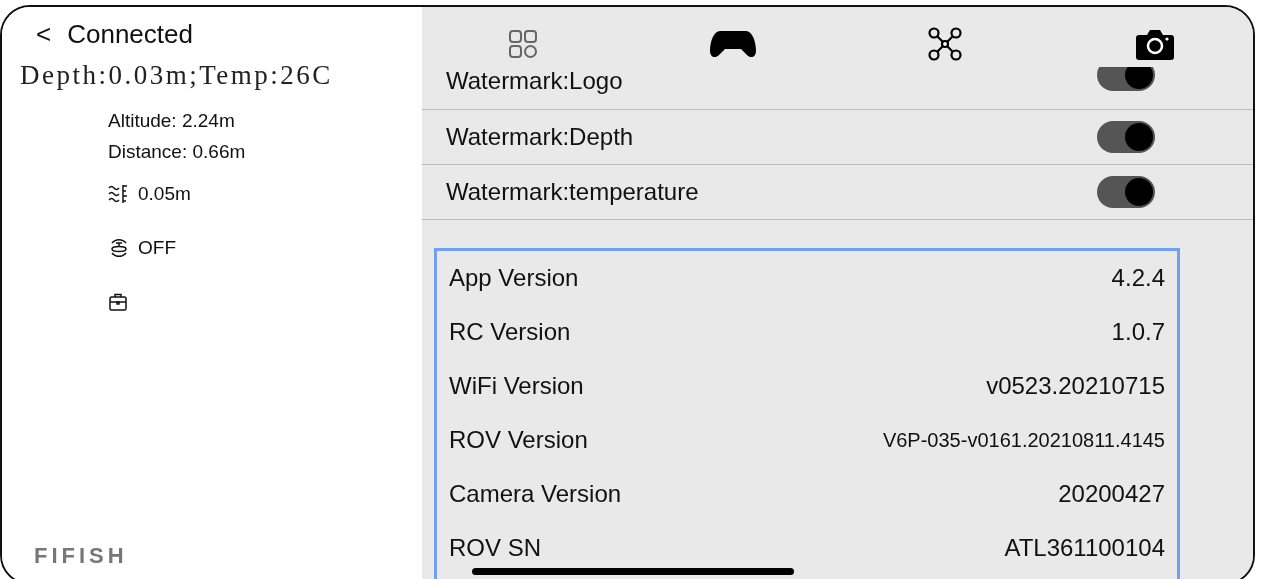 The width and height of the screenshot is (1263, 579). I want to click on indicator-value: 0.05m, so click(164, 194).